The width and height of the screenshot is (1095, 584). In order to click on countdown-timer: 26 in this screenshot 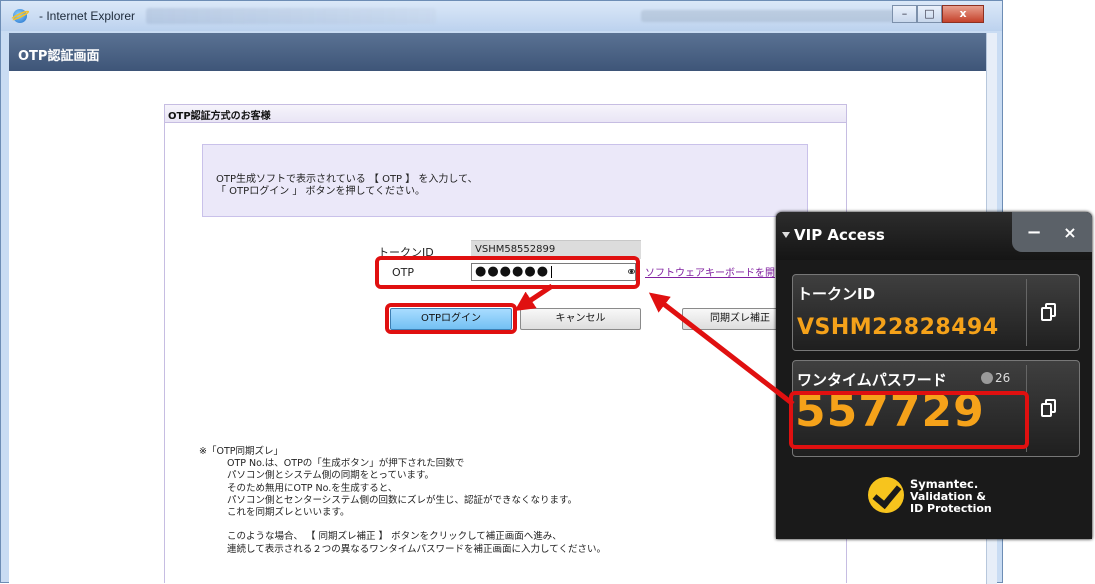, I will do `click(995, 378)`.